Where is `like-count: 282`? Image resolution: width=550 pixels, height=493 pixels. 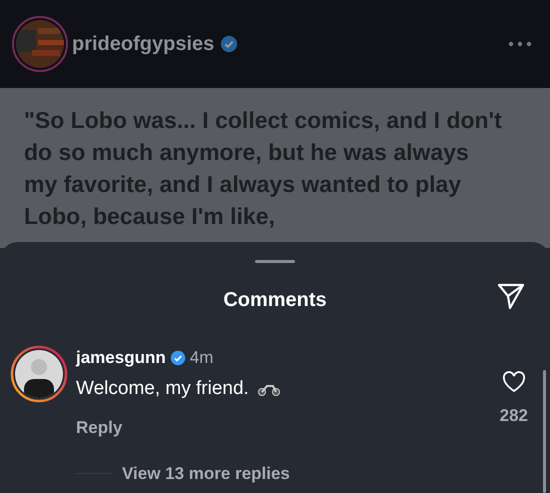 like-count: 282 is located at coordinates (514, 416).